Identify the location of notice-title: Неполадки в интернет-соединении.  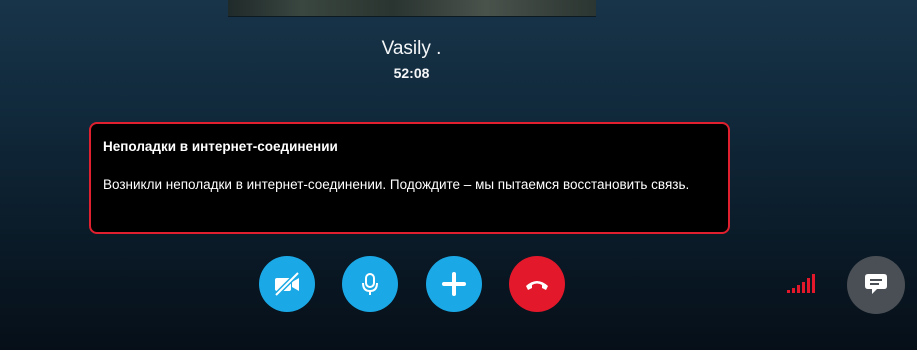
(220, 146).